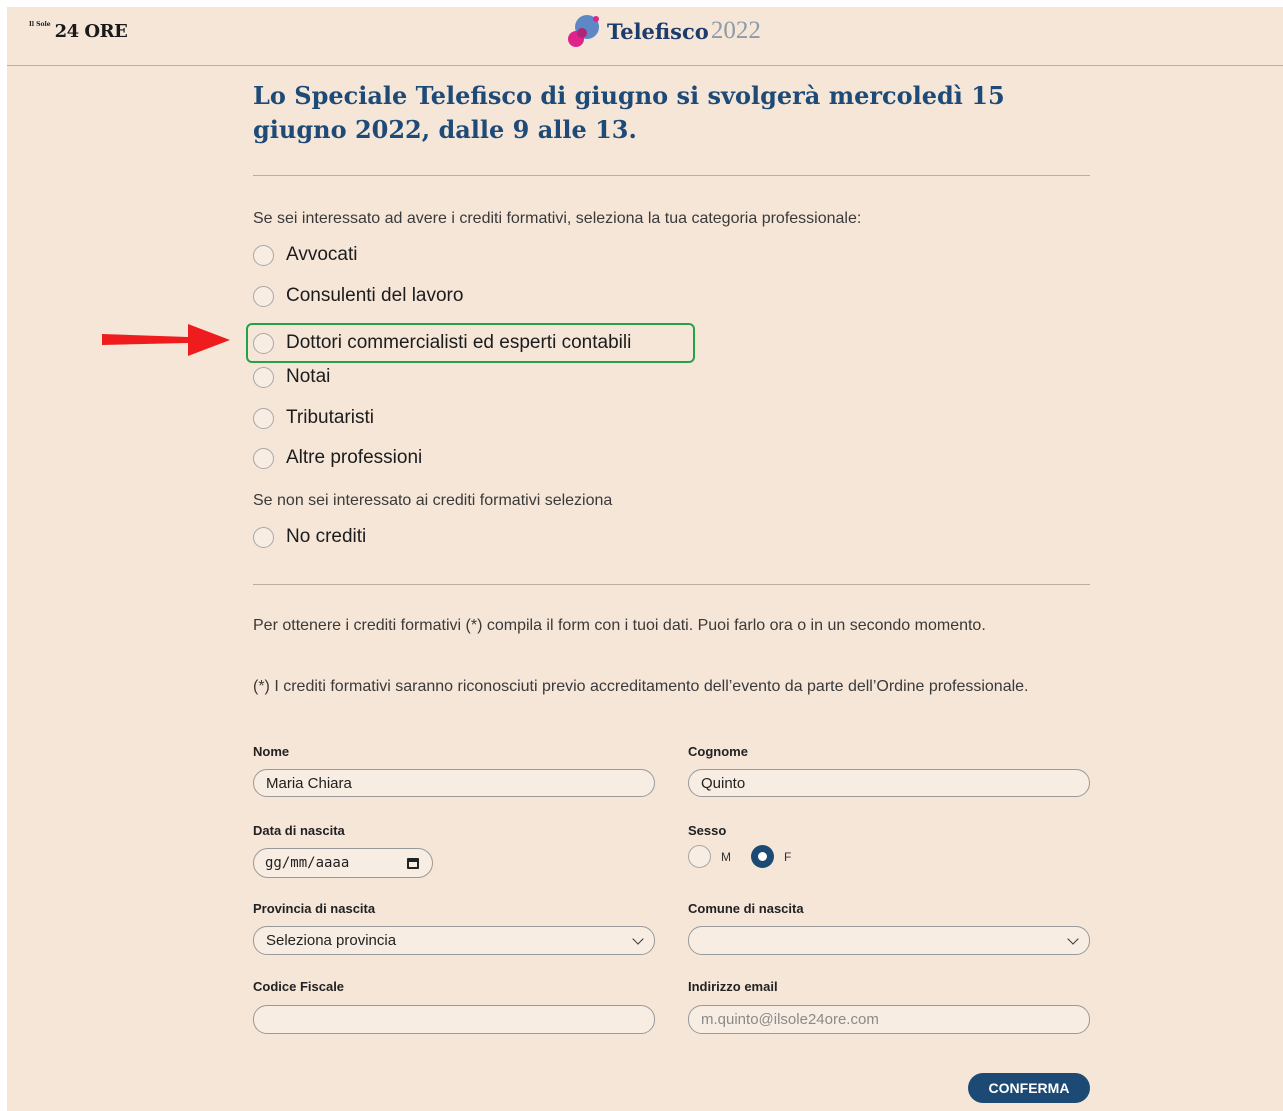 The width and height of the screenshot is (1283, 1111). I want to click on telefisco-brand: Telefisco 2022, so click(663, 31).